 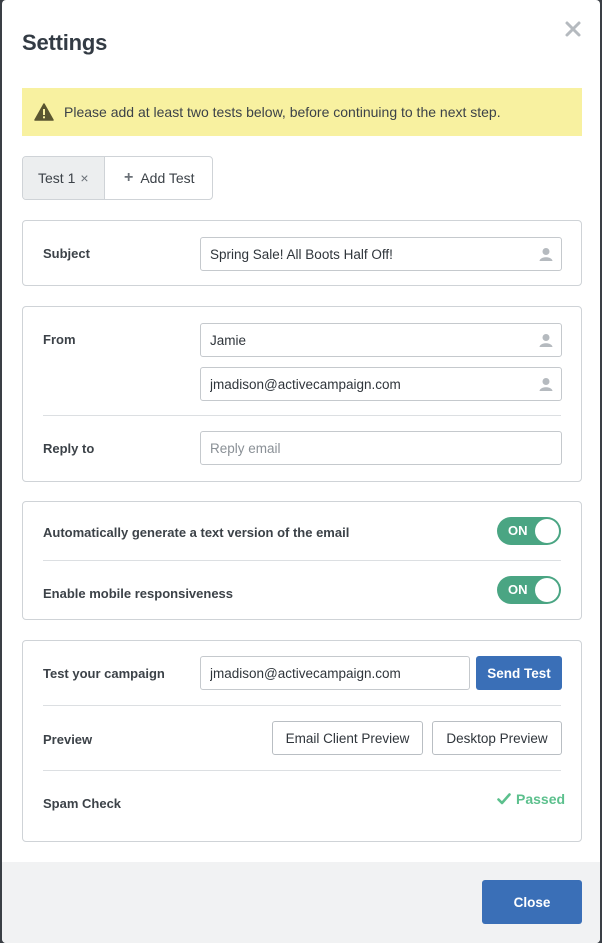 What do you see at coordinates (381, 340) in the screenshot?
I see `from-name-input` at bounding box center [381, 340].